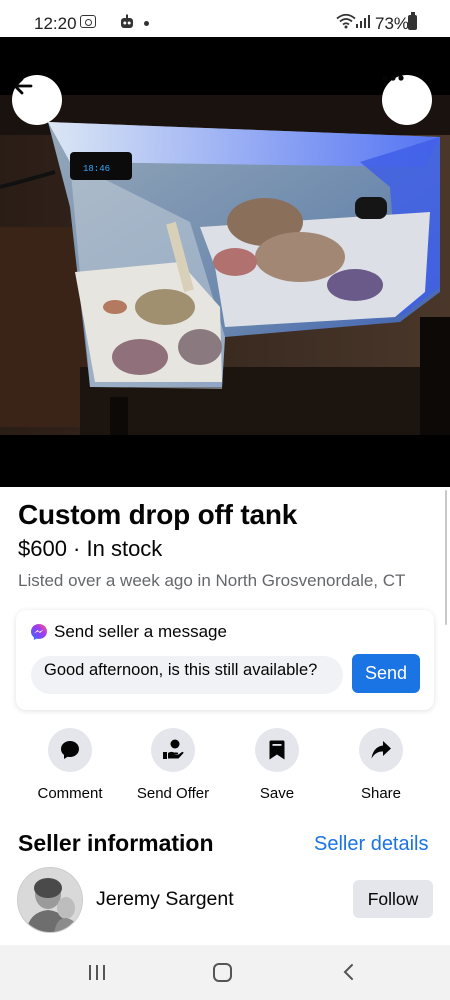 The width and height of the screenshot is (450, 1000). I want to click on message-heading-row: Send seller a message, so click(128, 632).